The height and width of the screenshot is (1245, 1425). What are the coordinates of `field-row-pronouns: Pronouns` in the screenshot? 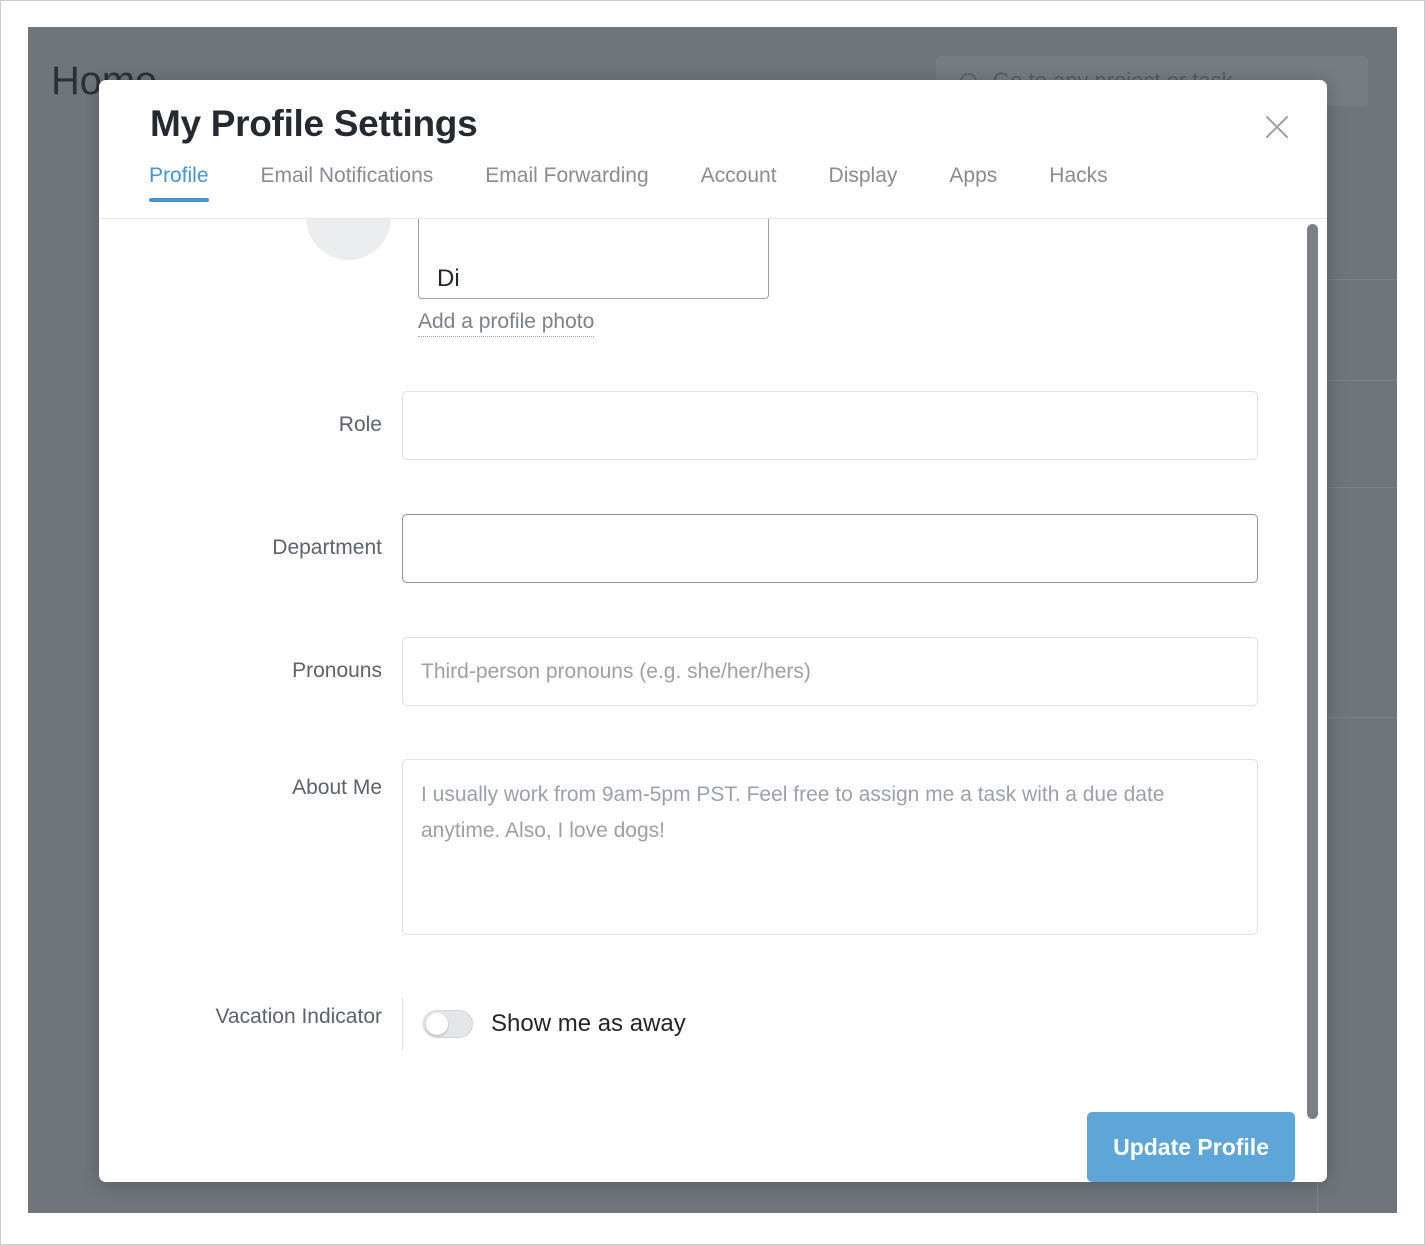 It's located at (713, 671).